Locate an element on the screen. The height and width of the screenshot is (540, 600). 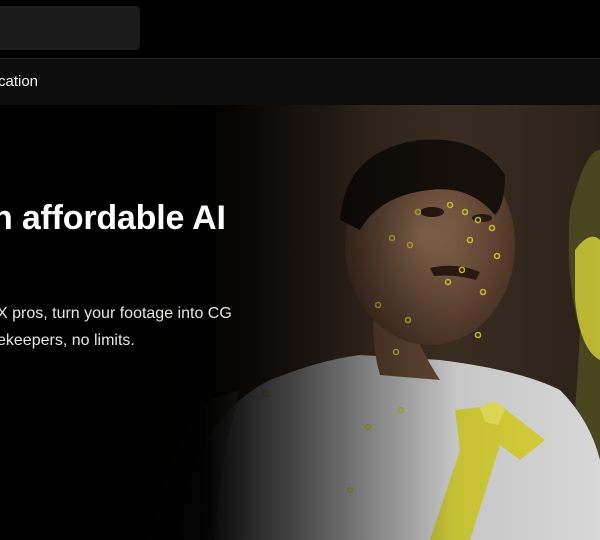
search-input is located at coordinates (70, 28).